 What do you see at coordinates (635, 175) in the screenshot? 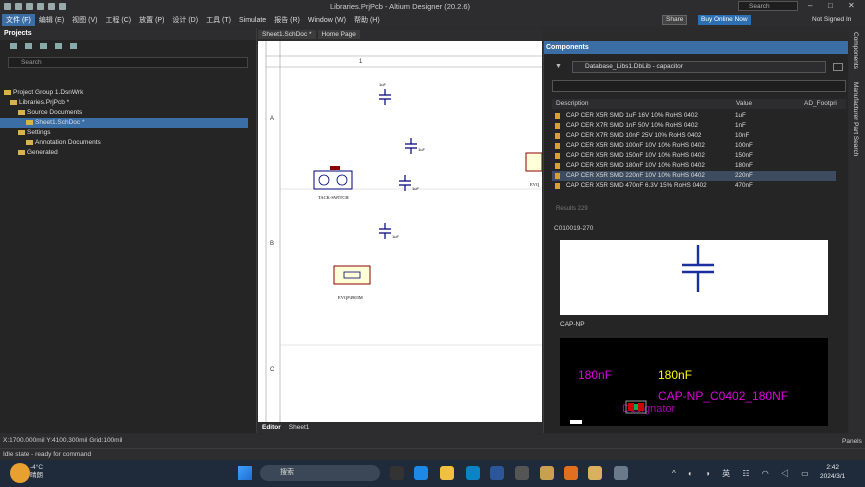
I see `component-description: CAP CER X5R SMD 220nF 10V 10% RoHS 0402` at bounding box center [635, 175].